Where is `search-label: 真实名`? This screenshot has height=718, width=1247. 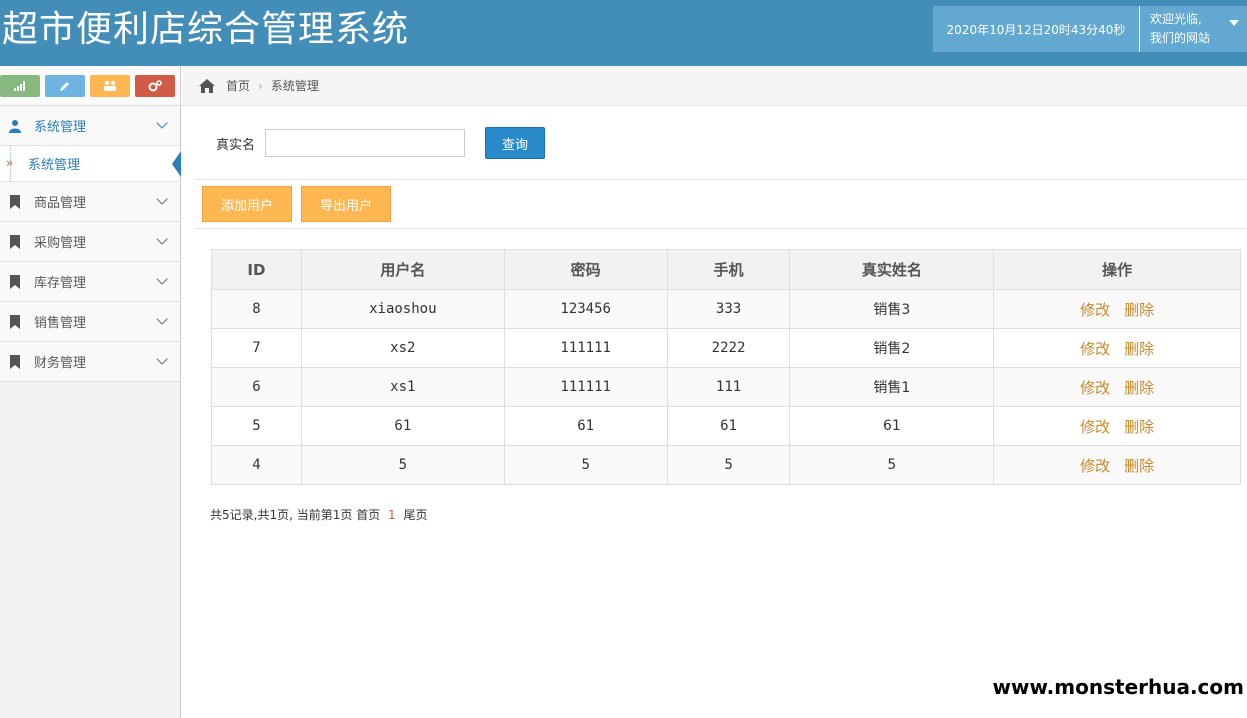 search-label: 真实名 is located at coordinates (236, 145).